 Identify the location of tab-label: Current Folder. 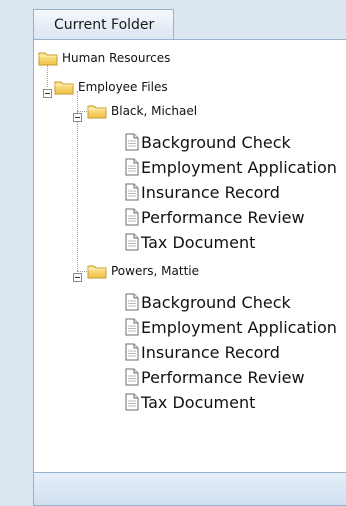
(104, 25).